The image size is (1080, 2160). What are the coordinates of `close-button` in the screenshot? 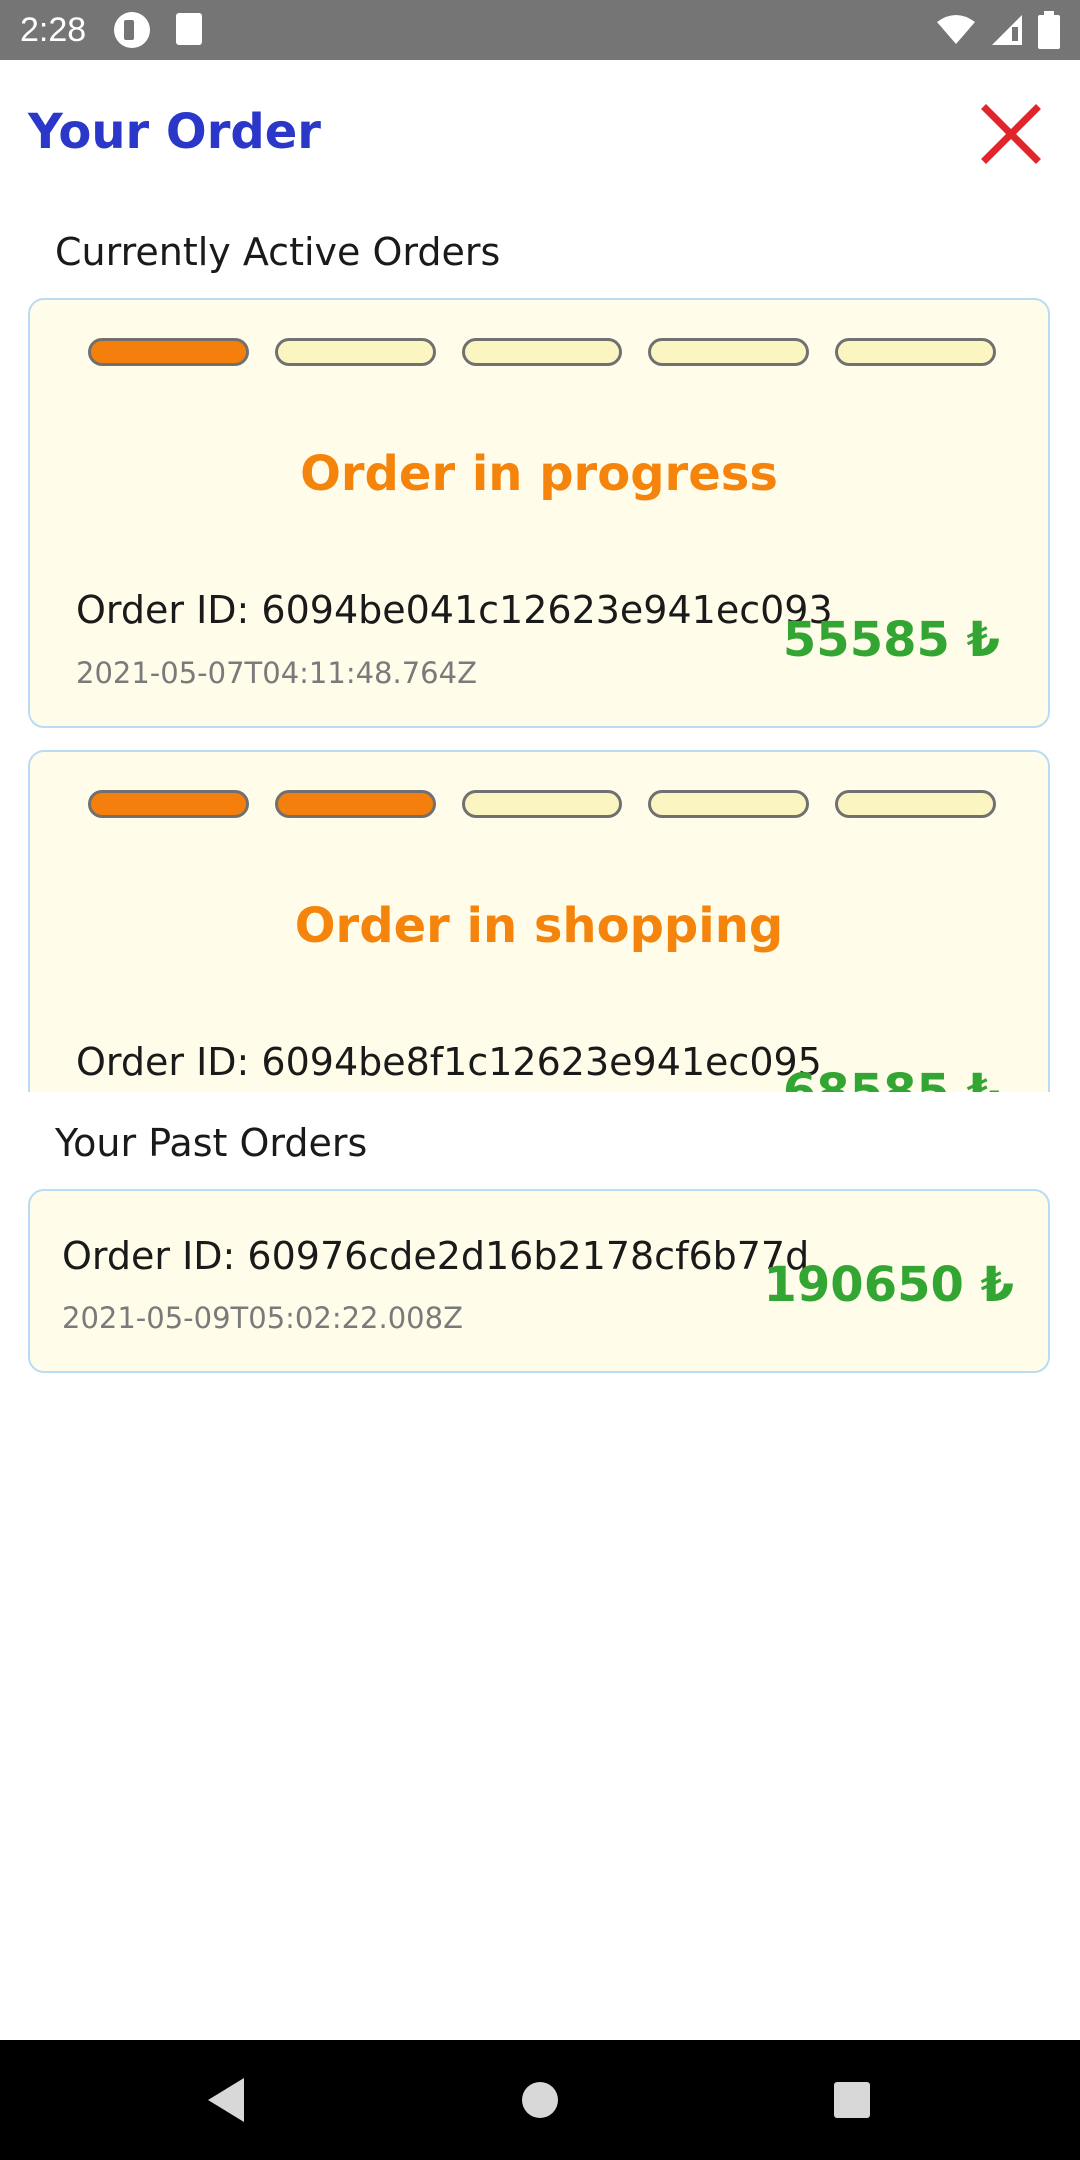 It's located at (1011, 134).